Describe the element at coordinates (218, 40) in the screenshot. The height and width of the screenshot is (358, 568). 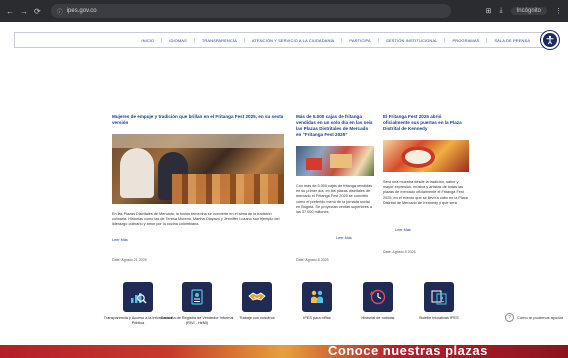
I see `nav-transparencia: TRANSPARENCIA` at that location.